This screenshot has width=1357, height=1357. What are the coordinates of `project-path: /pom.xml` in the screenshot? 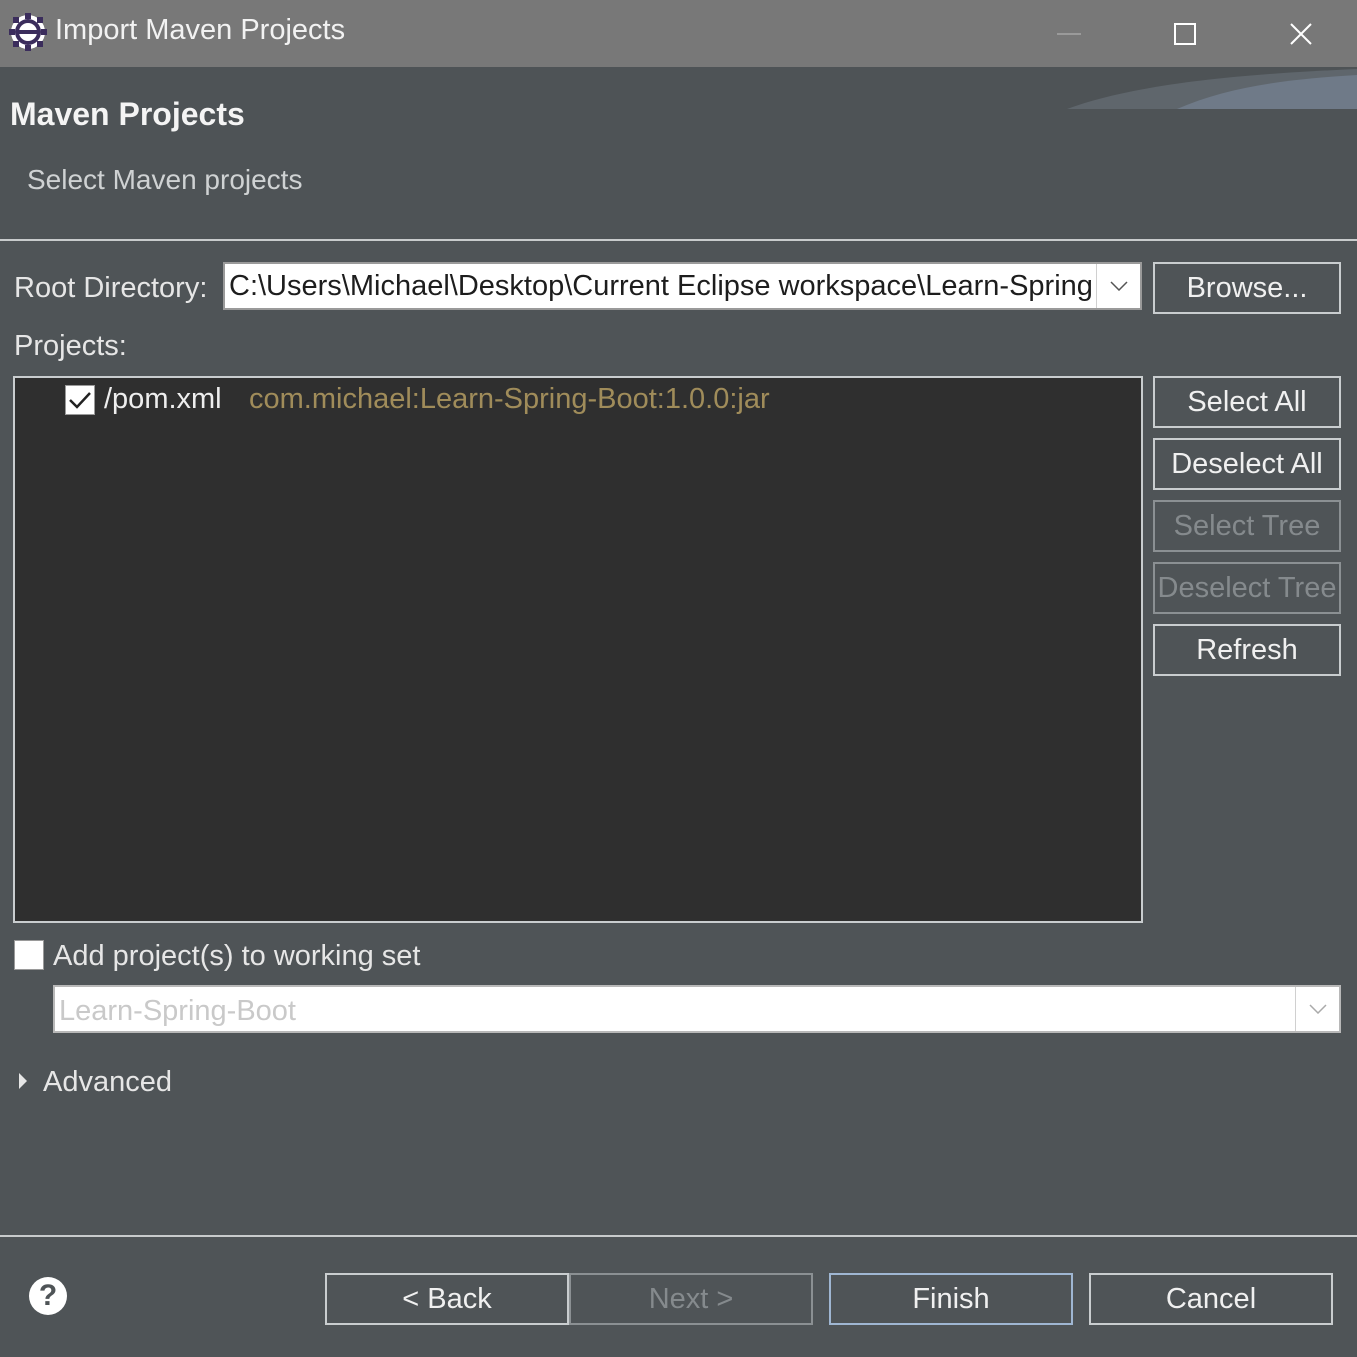 It's located at (163, 399).